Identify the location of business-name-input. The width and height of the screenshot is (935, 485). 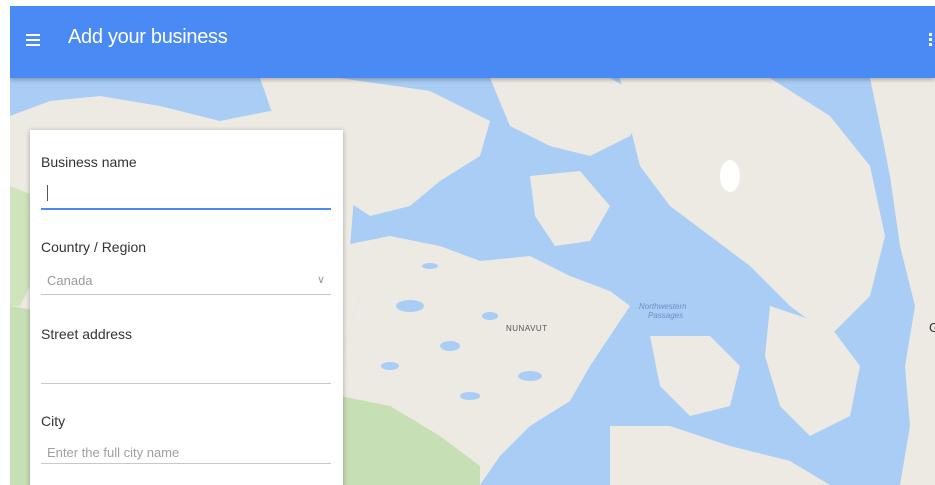
(186, 199).